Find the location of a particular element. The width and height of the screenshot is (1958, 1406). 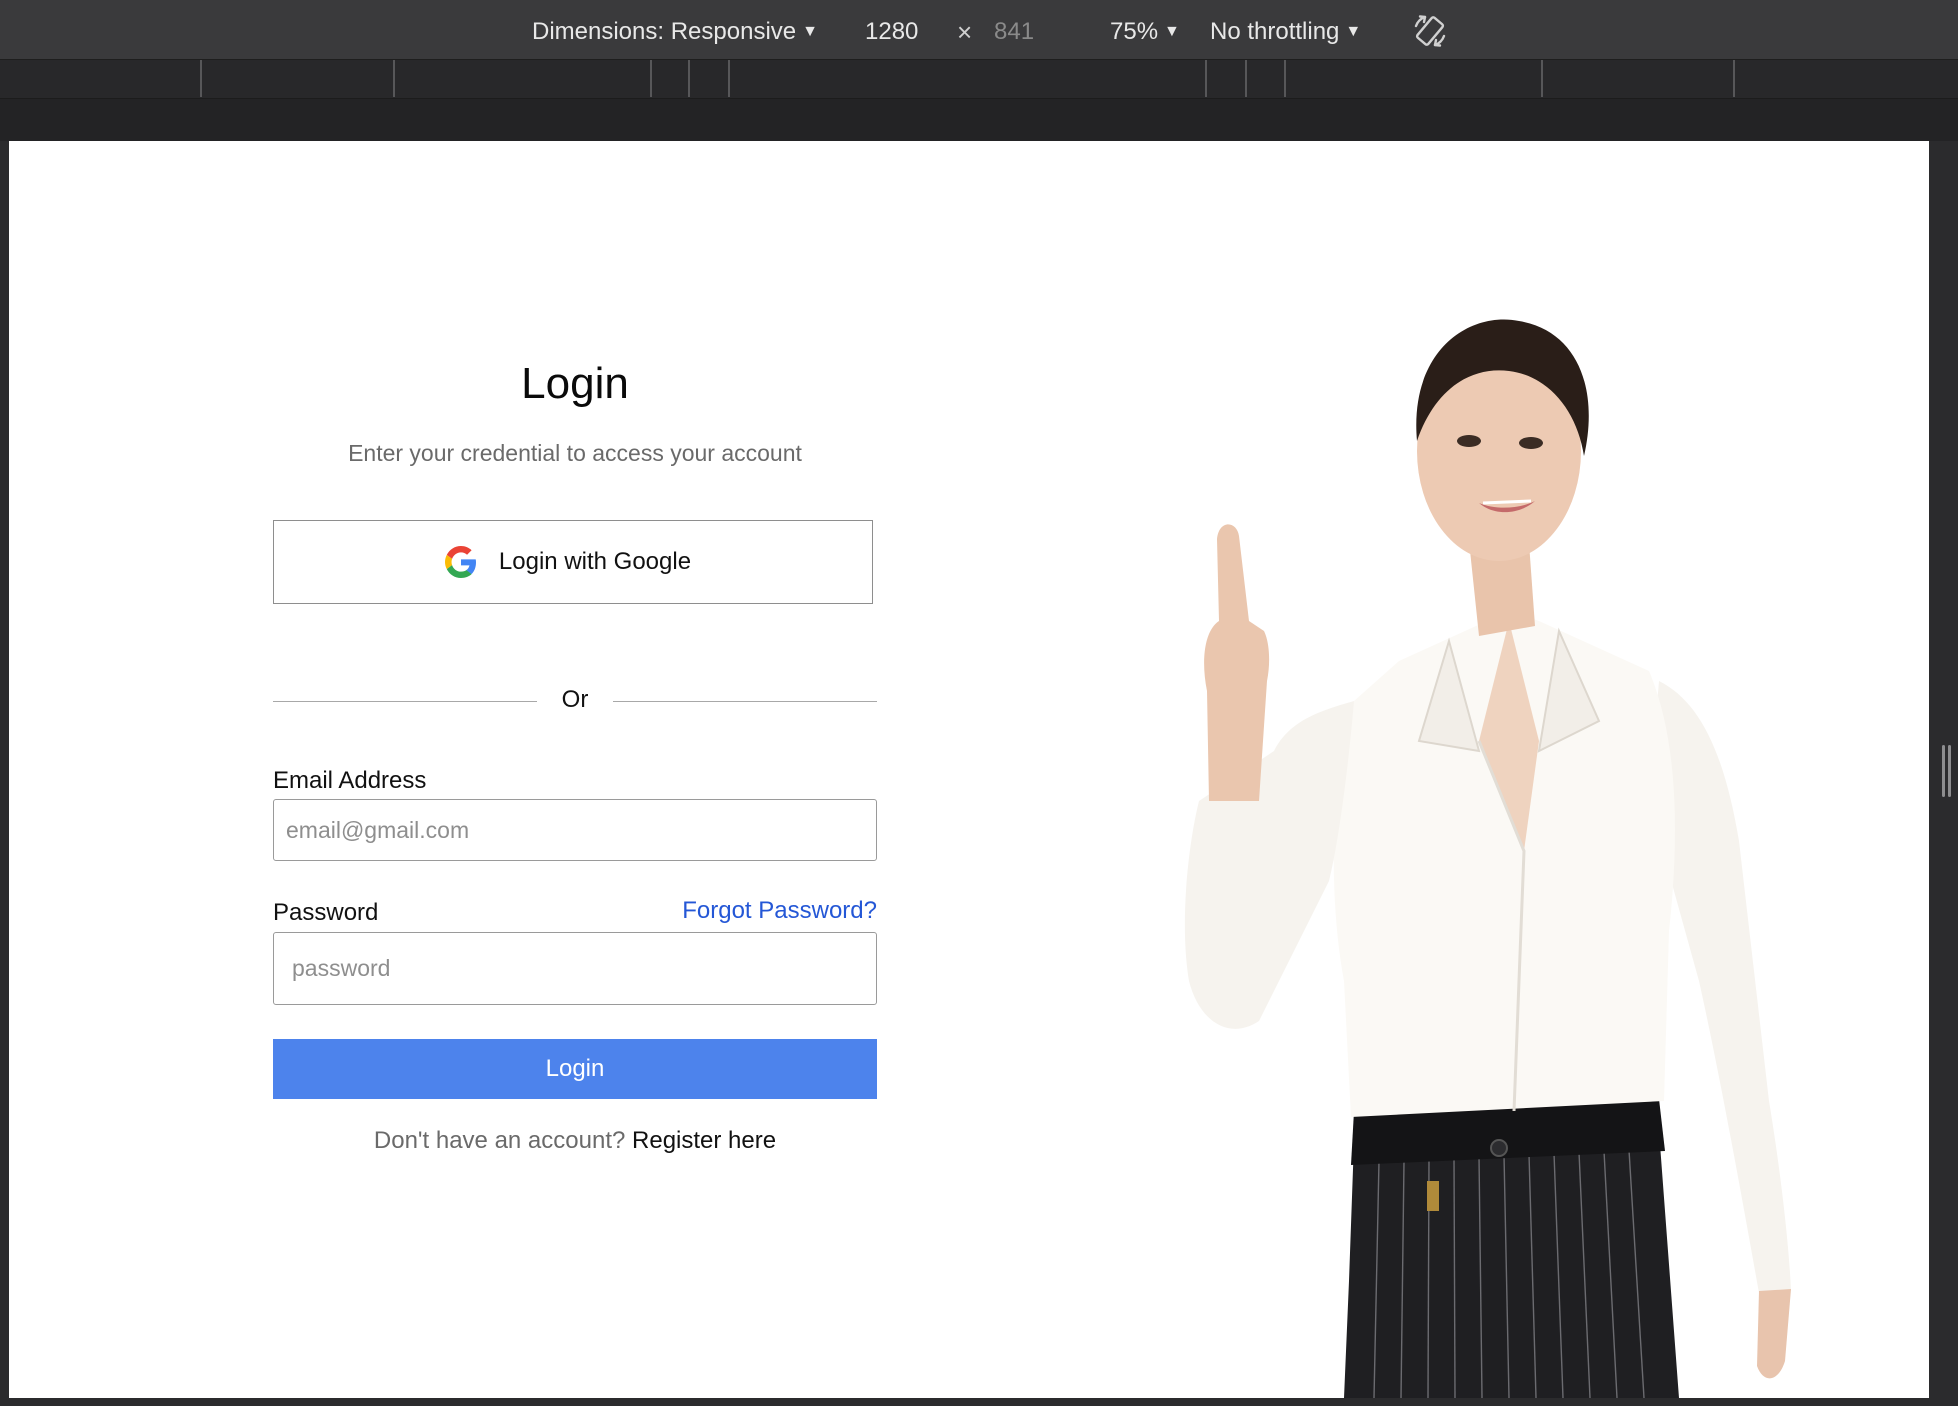

login-button: Login is located at coordinates (575, 1069).